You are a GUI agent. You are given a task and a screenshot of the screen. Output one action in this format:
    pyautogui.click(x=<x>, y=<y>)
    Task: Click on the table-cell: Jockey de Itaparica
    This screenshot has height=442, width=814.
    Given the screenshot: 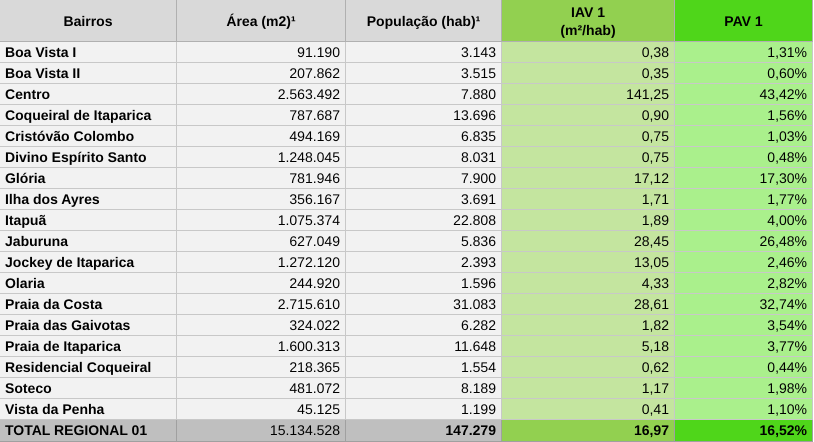 What is the action you would take?
    pyautogui.click(x=88, y=262)
    